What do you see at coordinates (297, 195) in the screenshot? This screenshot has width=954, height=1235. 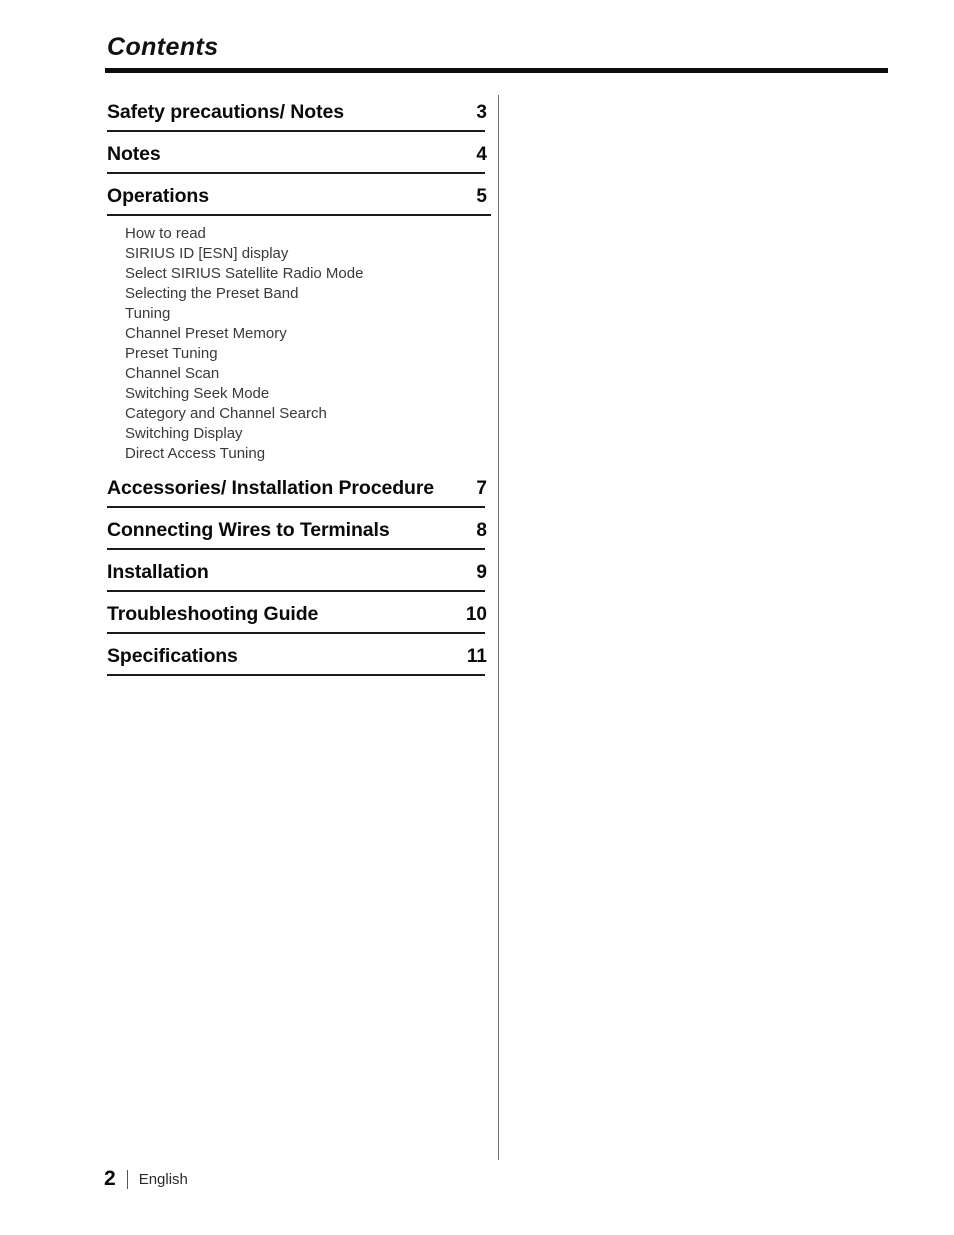 I see `toc-entry: Operations 5` at bounding box center [297, 195].